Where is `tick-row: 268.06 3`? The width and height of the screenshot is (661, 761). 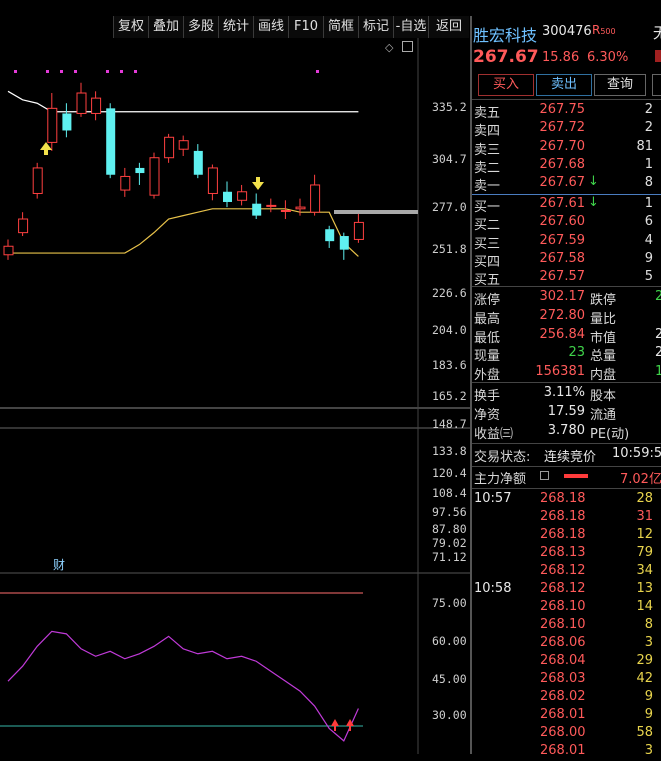
tick-row: 268.06 3 is located at coordinates (566, 644).